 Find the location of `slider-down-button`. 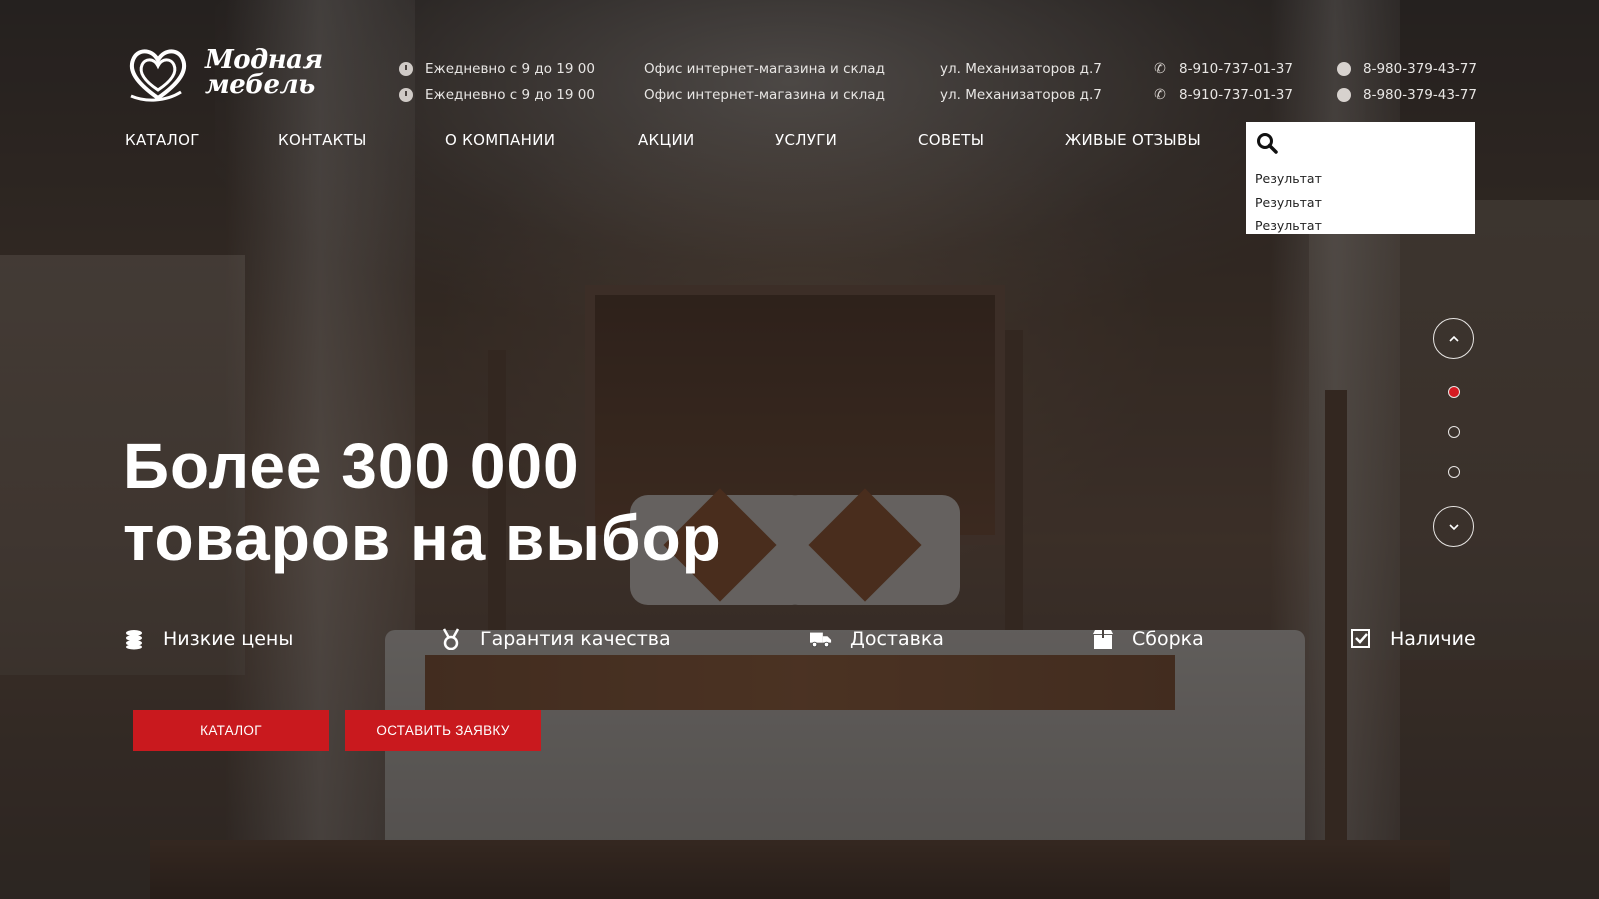

slider-down-button is located at coordinates (1453, 526).